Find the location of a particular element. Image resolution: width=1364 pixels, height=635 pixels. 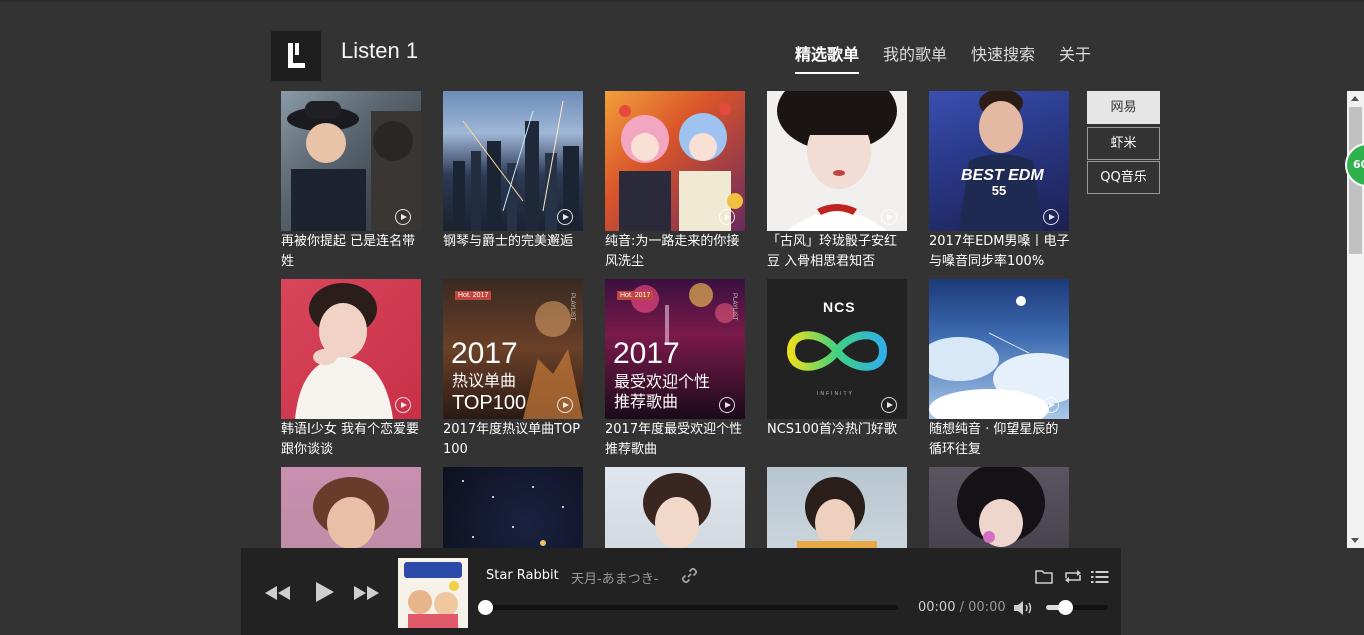

volume-icon is located at coordinates (1024, 608).